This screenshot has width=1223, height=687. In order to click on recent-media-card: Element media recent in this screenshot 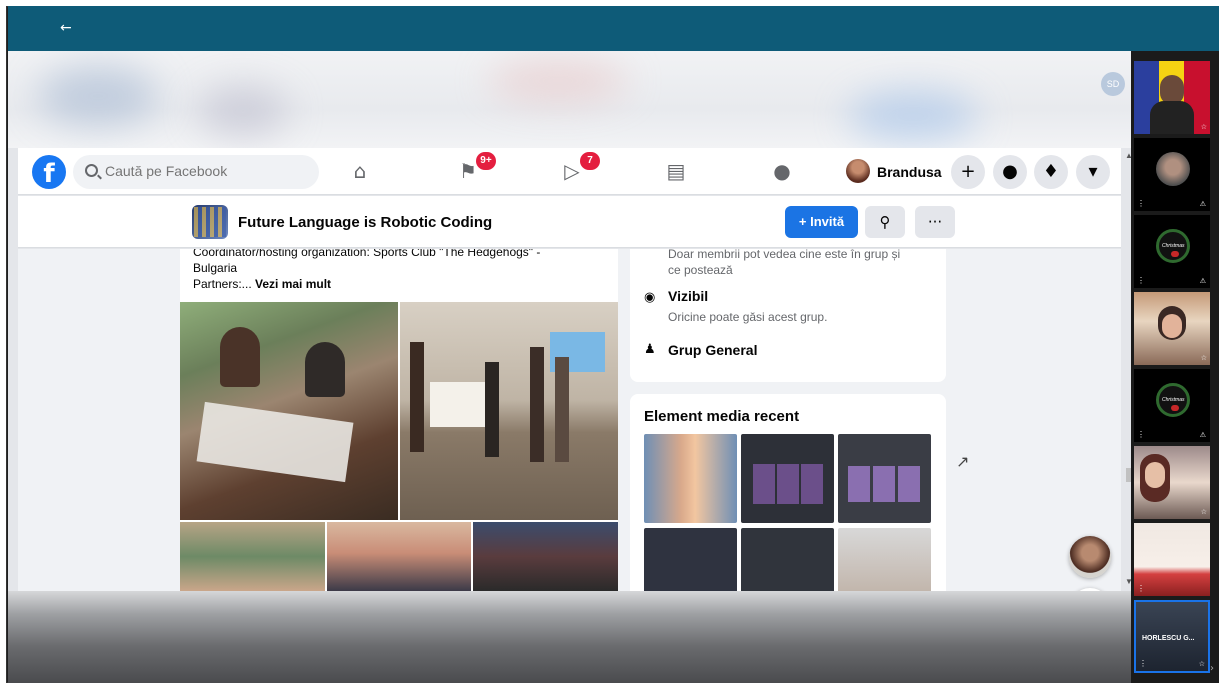, I will do `click(788, 492)`.